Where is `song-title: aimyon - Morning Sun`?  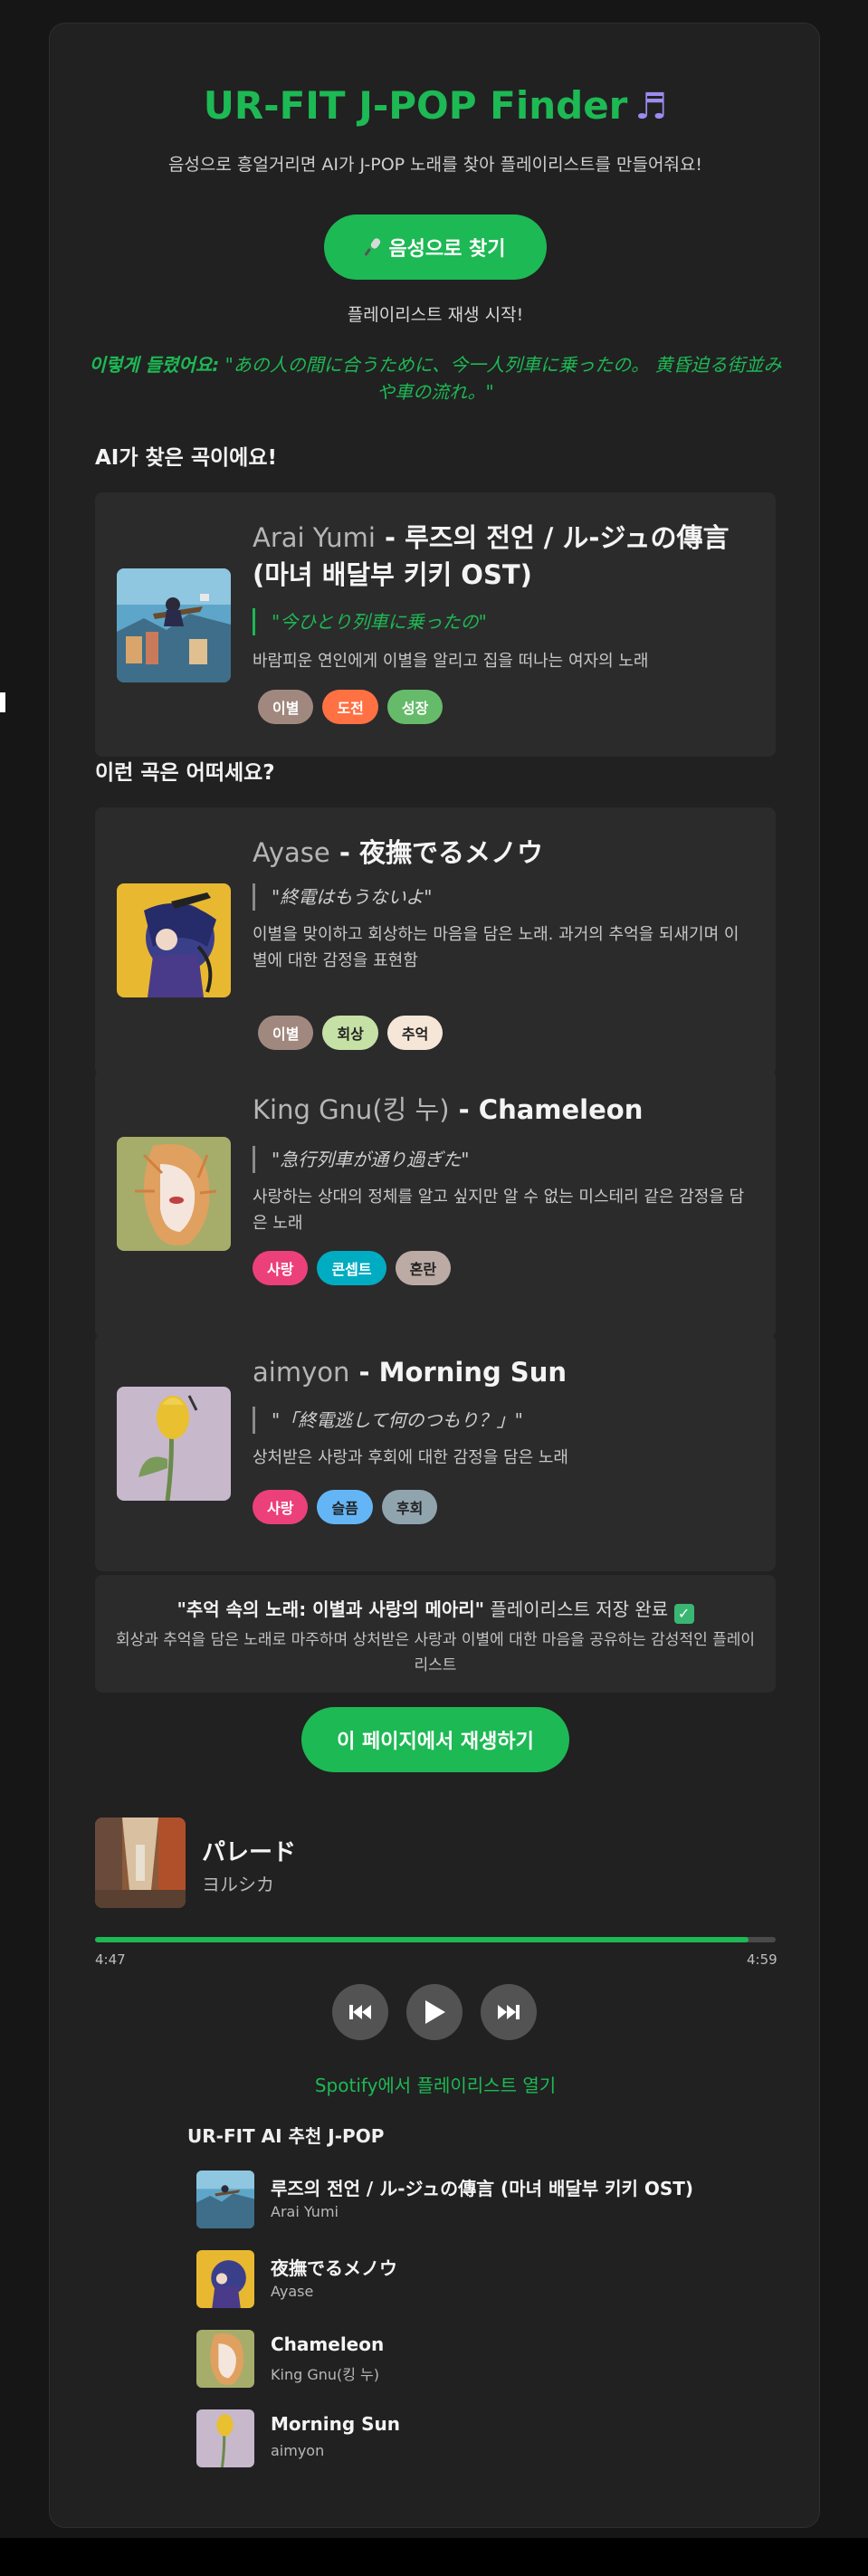 song-title: aimyon - Morning Sun is located at coordinates (506, 1372).